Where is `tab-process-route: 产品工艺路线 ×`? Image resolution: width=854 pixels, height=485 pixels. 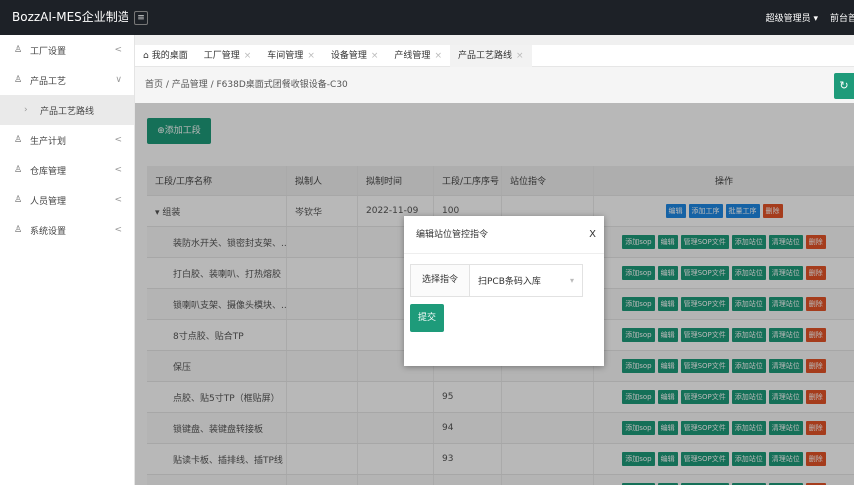 tab-process-route: 产品工艺路线 × is located at coordinates (490, 55).